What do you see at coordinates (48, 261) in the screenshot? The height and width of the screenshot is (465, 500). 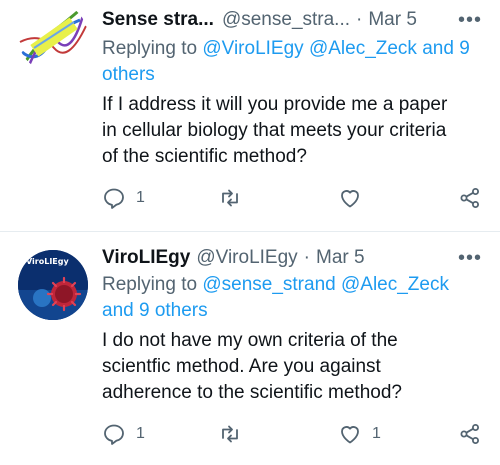 I see `avatar-label: ViroLIEgy` at bounding box center [48, 261].